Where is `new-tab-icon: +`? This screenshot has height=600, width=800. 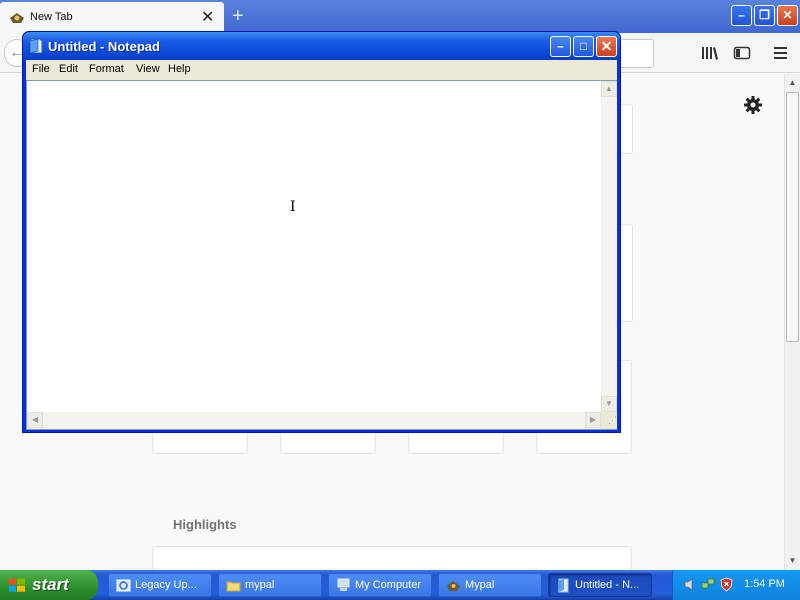 new-tab-icon: + is located at coordinates (238, 16).